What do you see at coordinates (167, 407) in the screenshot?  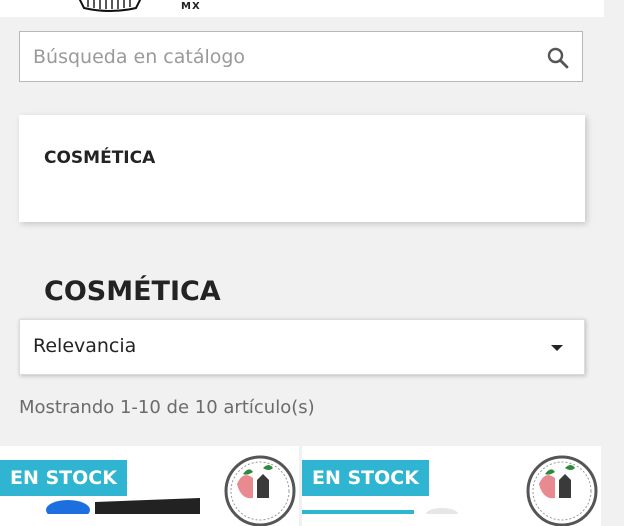 I see `results-count: Mostrando 1-10 de 10 artículo(s)` at bounding box center [167, 407].